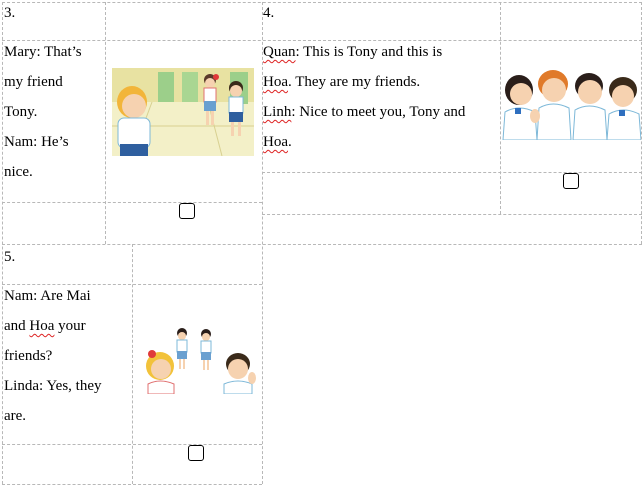 The width and height of the screenshot is (644, 488). I want to click on dialogue-line: Nam: He’s, so click(36, 142).